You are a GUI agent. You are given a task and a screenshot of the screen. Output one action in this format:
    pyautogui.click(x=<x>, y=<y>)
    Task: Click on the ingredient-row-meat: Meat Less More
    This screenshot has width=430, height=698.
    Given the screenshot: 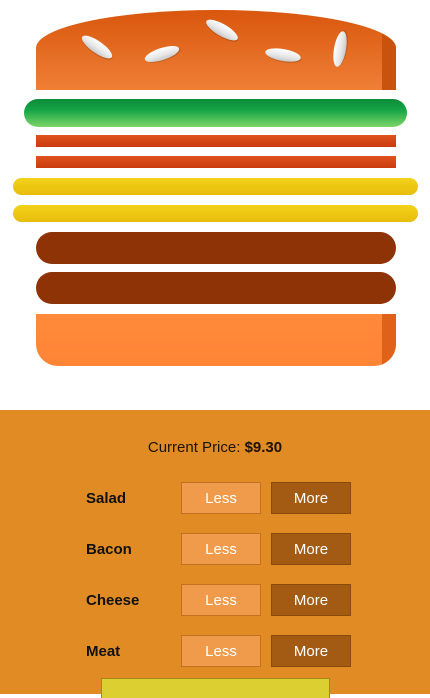 What is the action you would take?
    pyautogui.click(x=215, y=652)
    